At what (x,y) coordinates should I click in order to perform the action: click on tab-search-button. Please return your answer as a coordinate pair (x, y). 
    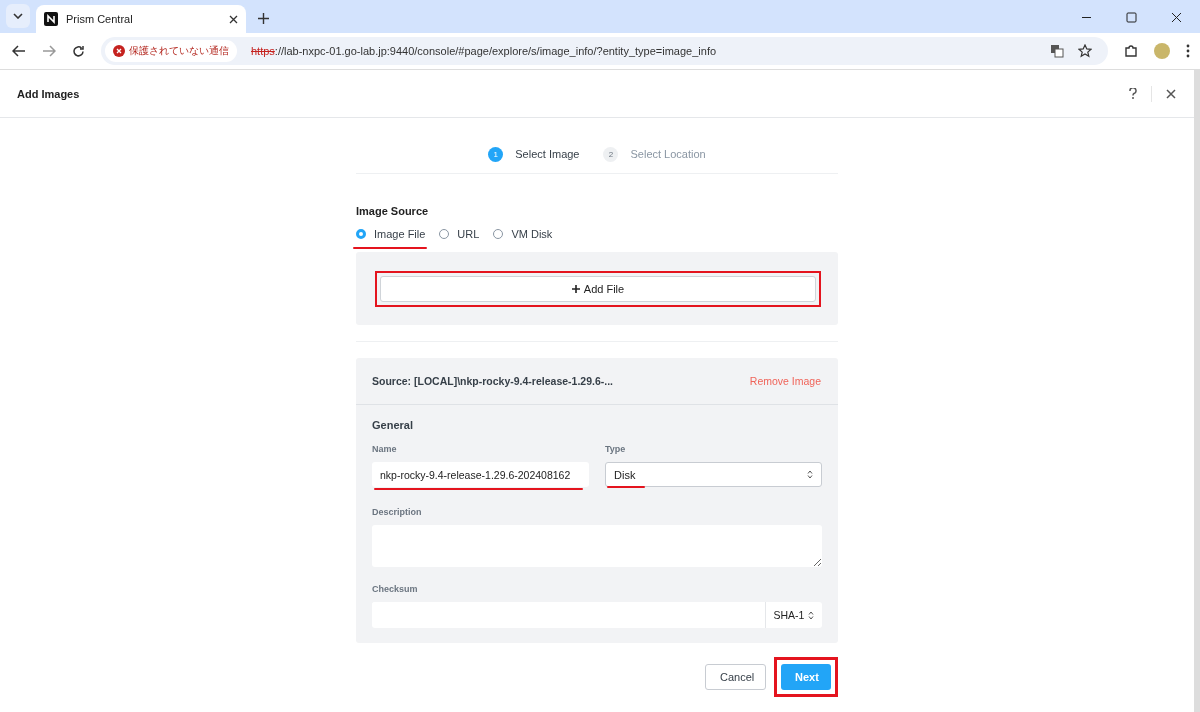
    Looking at the image, I should click on (18, 16).